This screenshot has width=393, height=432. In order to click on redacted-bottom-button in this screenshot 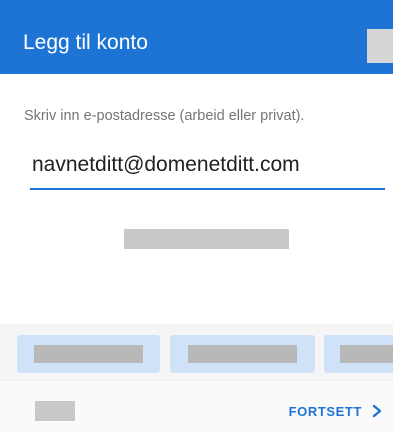, I will do `click(55, 411)`.